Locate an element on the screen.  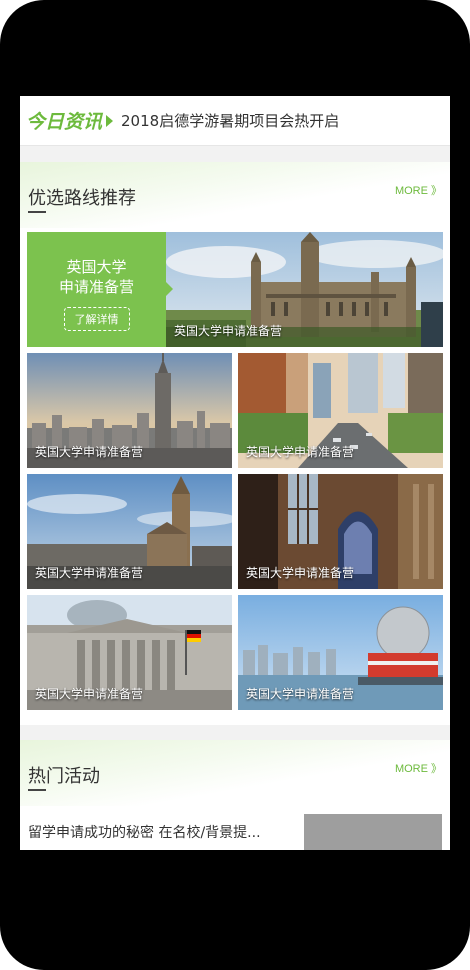
featured-route: 英国大学 申请准备营 了解详情 英国大学申请准备营 is located at coordinates (235, 289).